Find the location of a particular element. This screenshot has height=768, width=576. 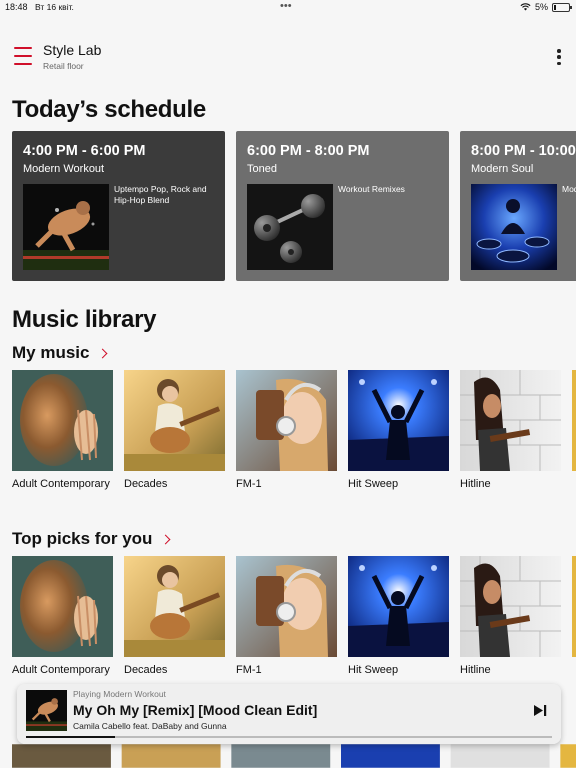

top-picks-heading: Top picks for you is located at coordinates (82, 538).